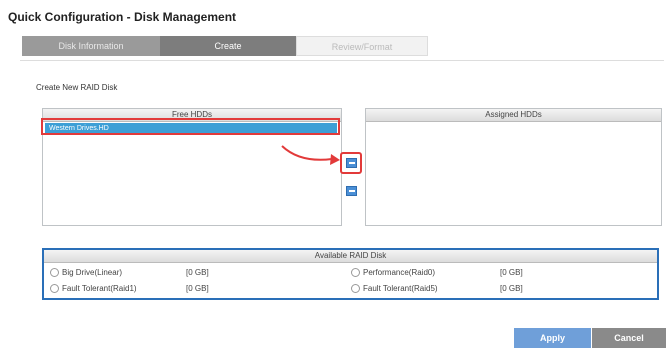 This screenshot has height=348, width=671. What do you see at coordinates (399, 272) in the screenshot?
I see `raid-option-label: Performance(Raid0)` at bounding box center [399, 272].